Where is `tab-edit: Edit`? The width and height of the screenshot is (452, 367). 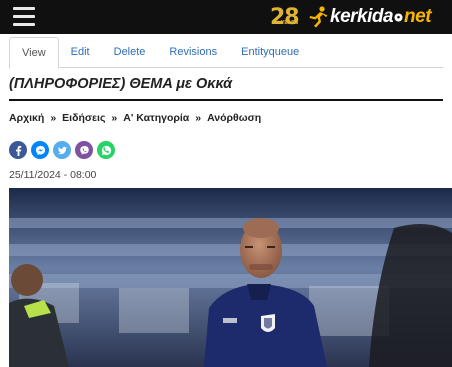 tab-edit: Edit is located at coordinates (80, 52).